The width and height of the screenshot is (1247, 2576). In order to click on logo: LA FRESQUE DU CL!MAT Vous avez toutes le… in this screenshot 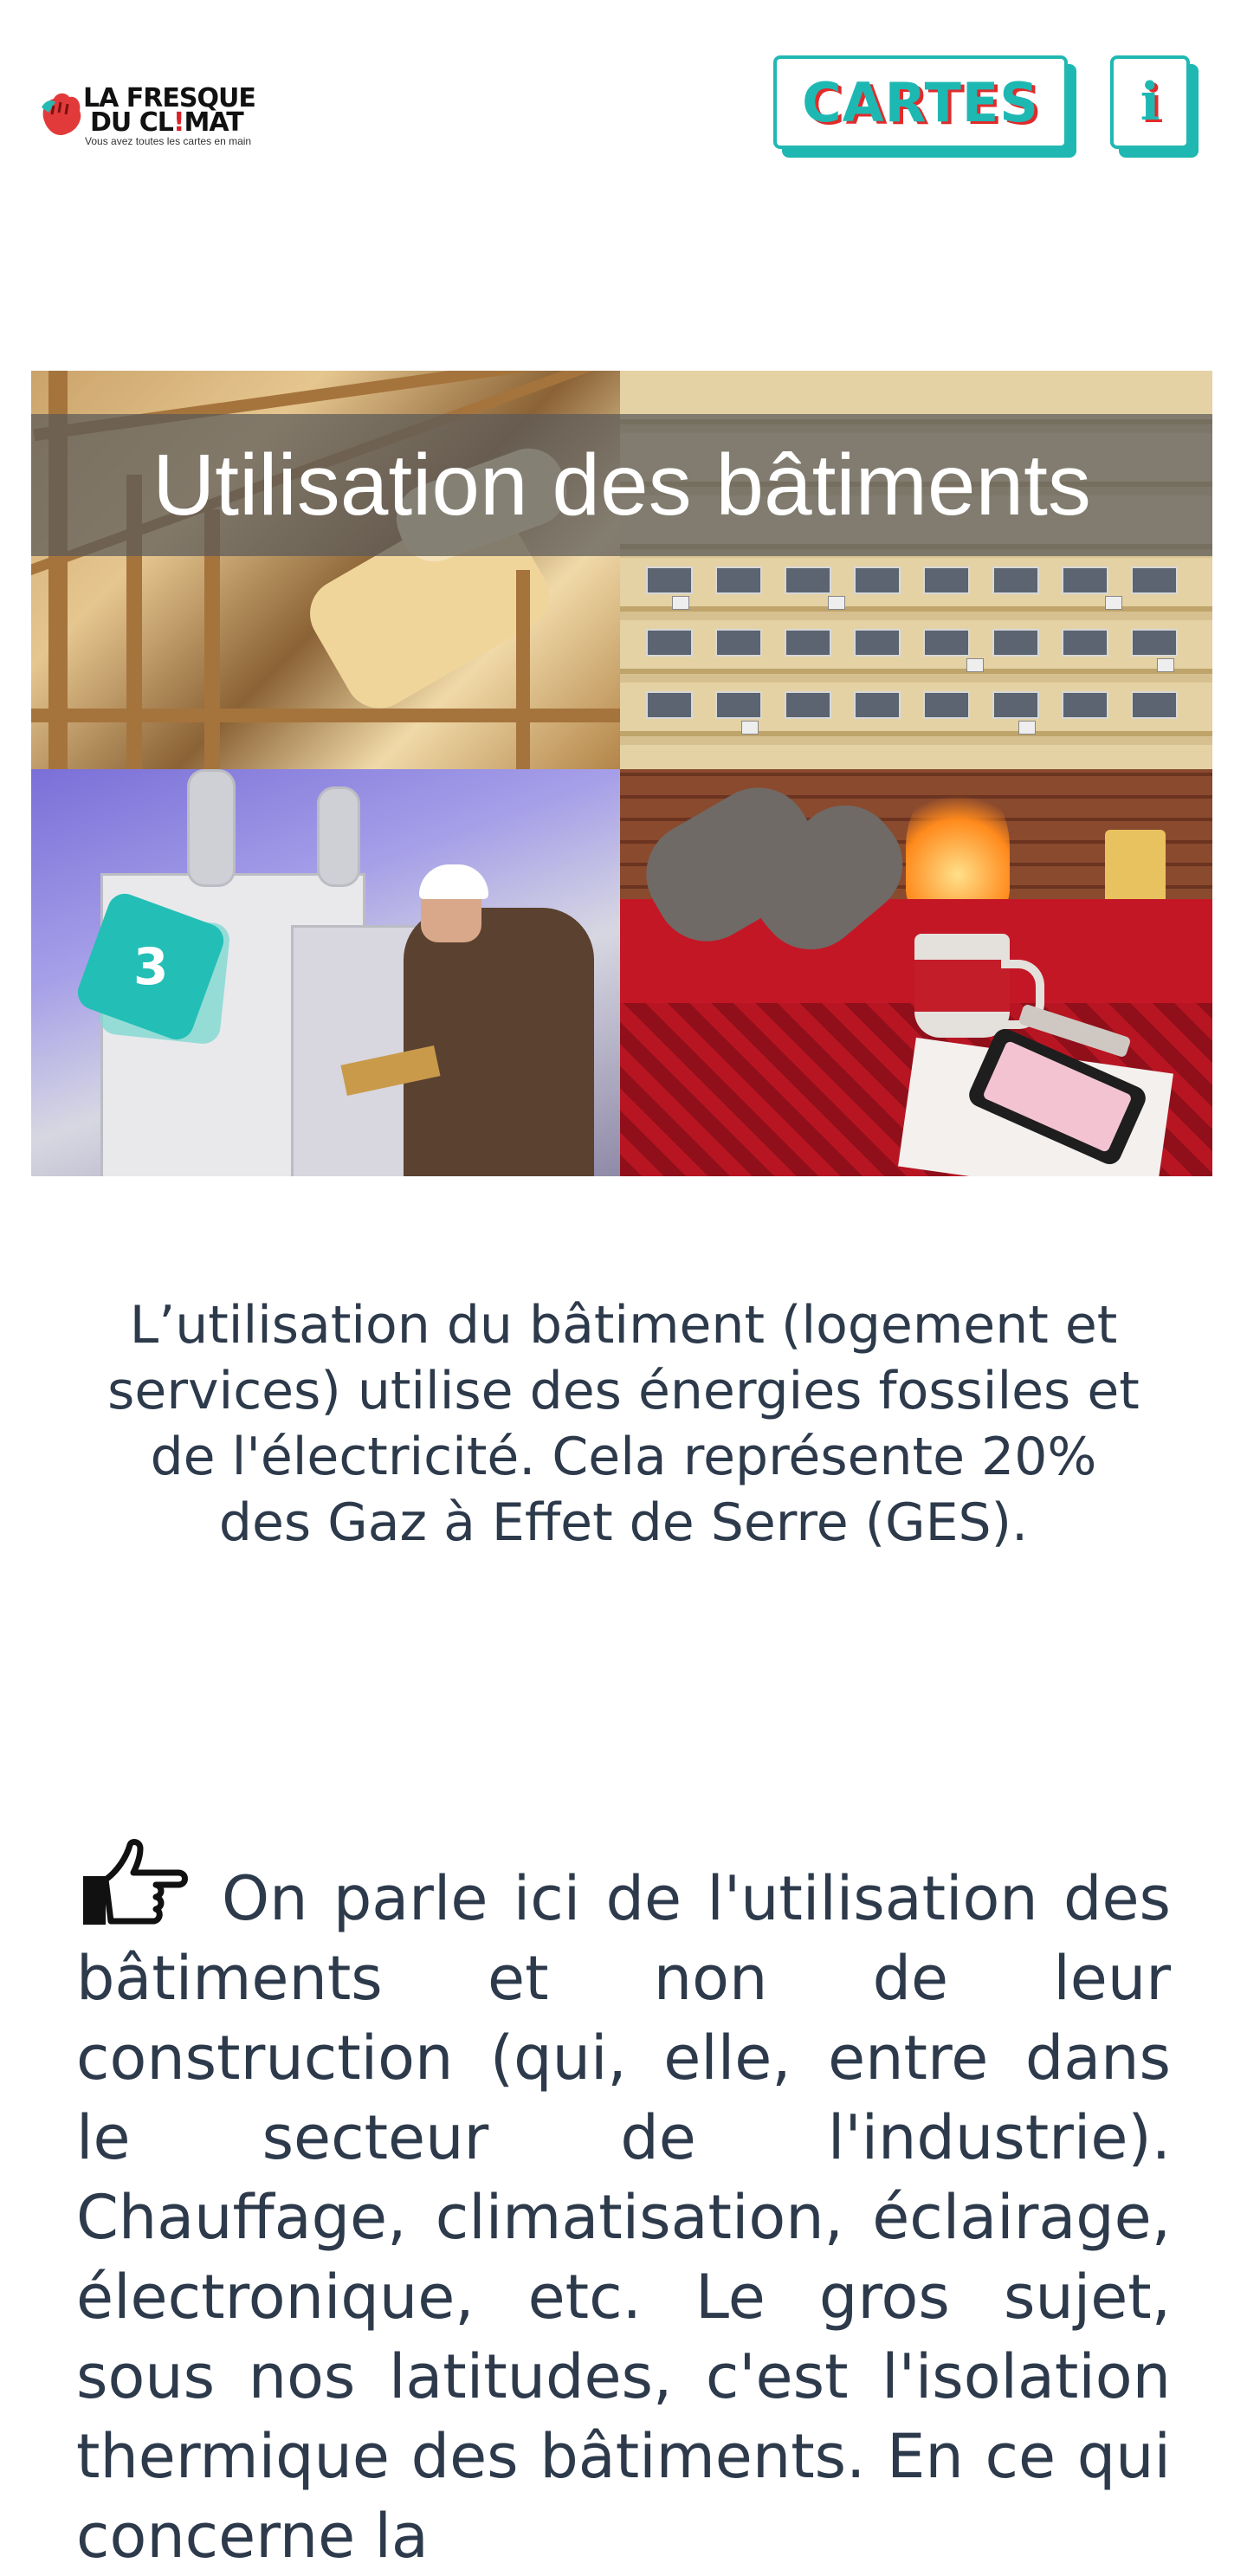, I will do `click(149, 120)`.